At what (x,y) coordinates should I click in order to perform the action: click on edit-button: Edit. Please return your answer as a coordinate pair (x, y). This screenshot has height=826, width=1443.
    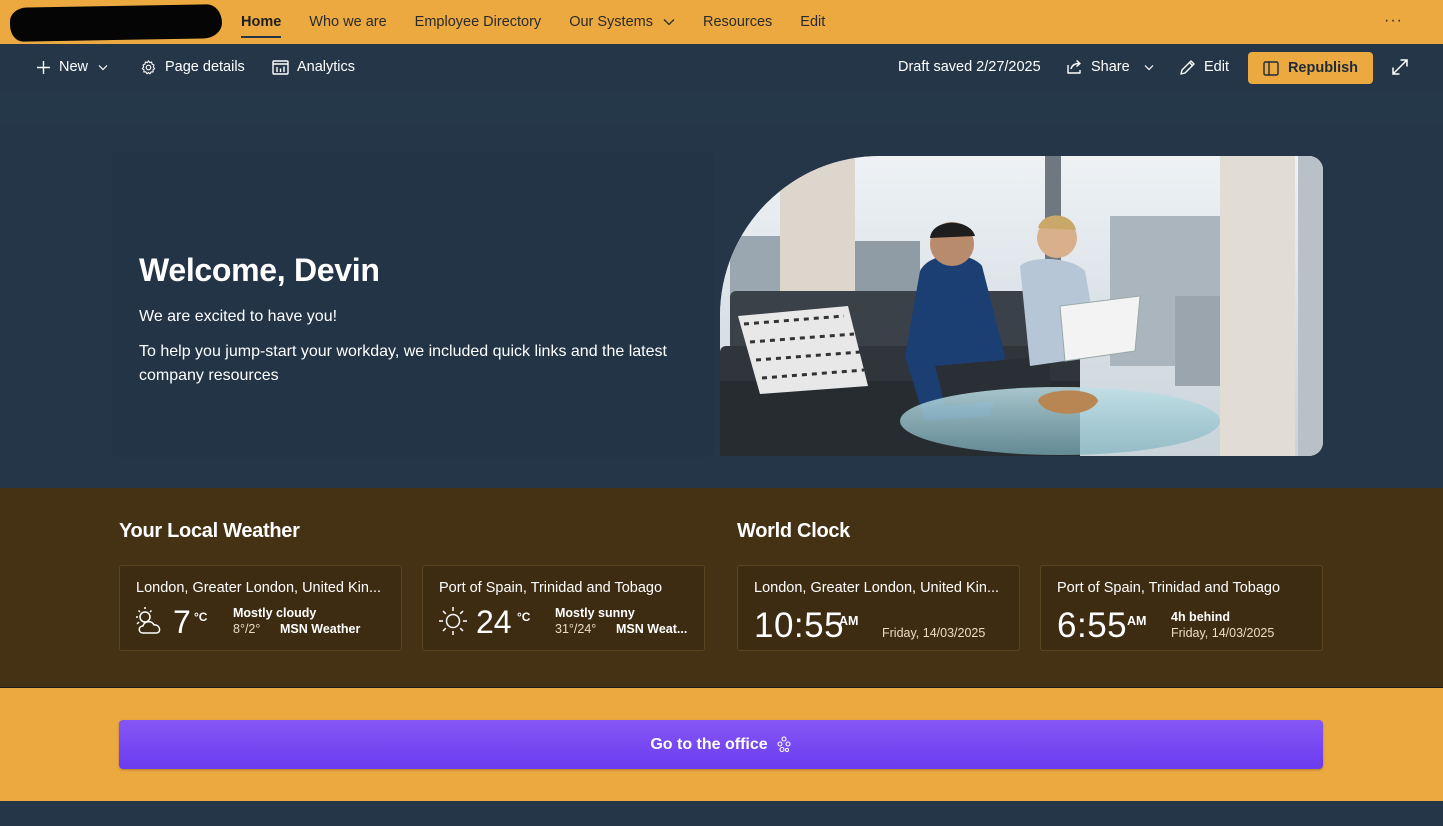
    Looking at the image, I should click on (1204, 67).